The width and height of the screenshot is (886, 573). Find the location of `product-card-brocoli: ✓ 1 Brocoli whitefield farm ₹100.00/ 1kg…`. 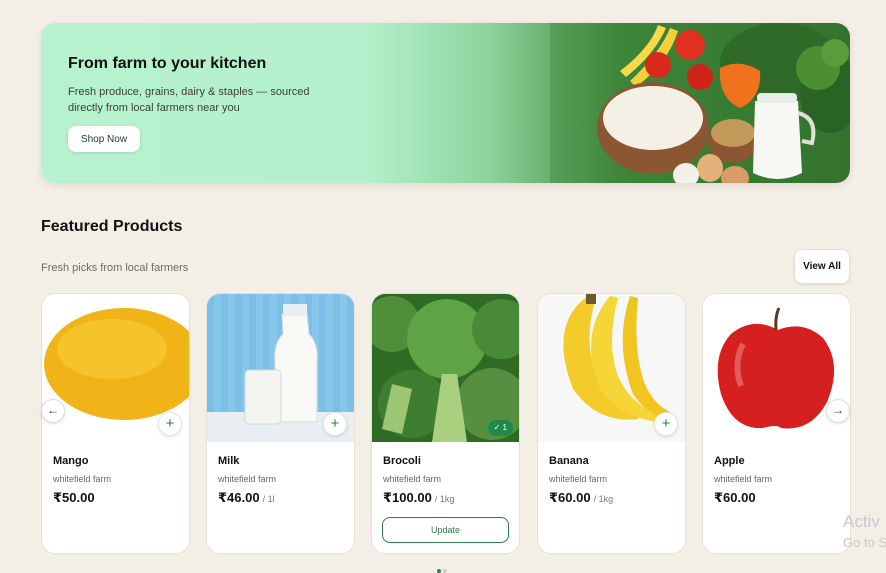

product-card-brocoli: ✓ 1 Brocoli whitefield farm ₹100.00/ 1kg… is located at coordinates (445, 423).